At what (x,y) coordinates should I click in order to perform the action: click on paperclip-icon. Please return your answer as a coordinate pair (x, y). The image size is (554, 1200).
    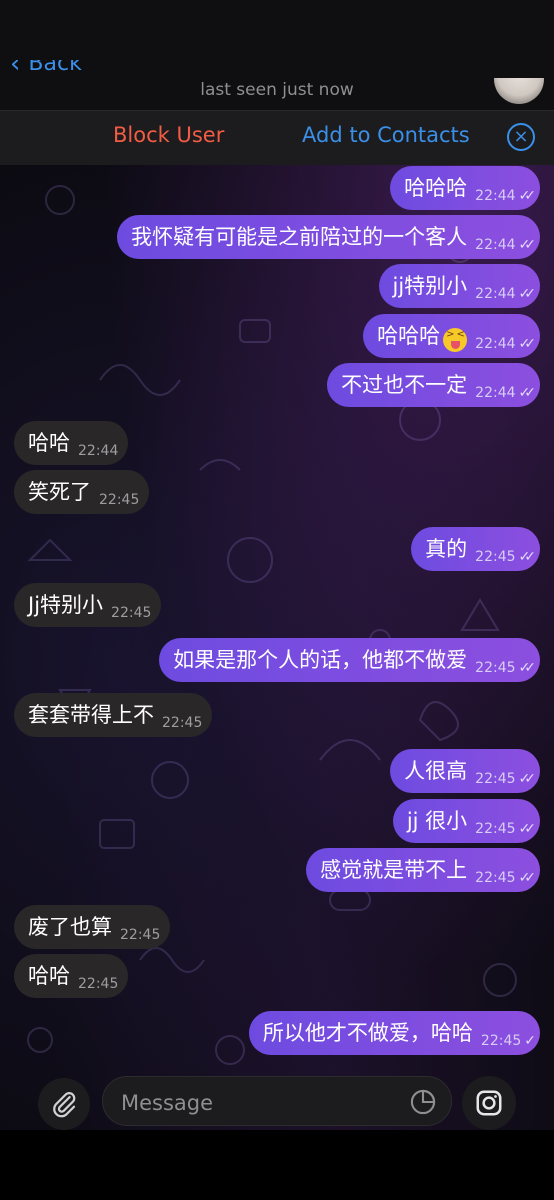
    Looking at the image, I should click on (64, 1105).